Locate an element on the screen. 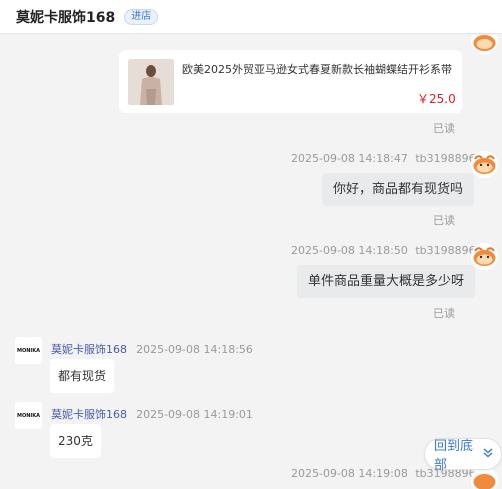  message-time: 2025-09-08 14:19:01 is located at coordinates (194, 414).